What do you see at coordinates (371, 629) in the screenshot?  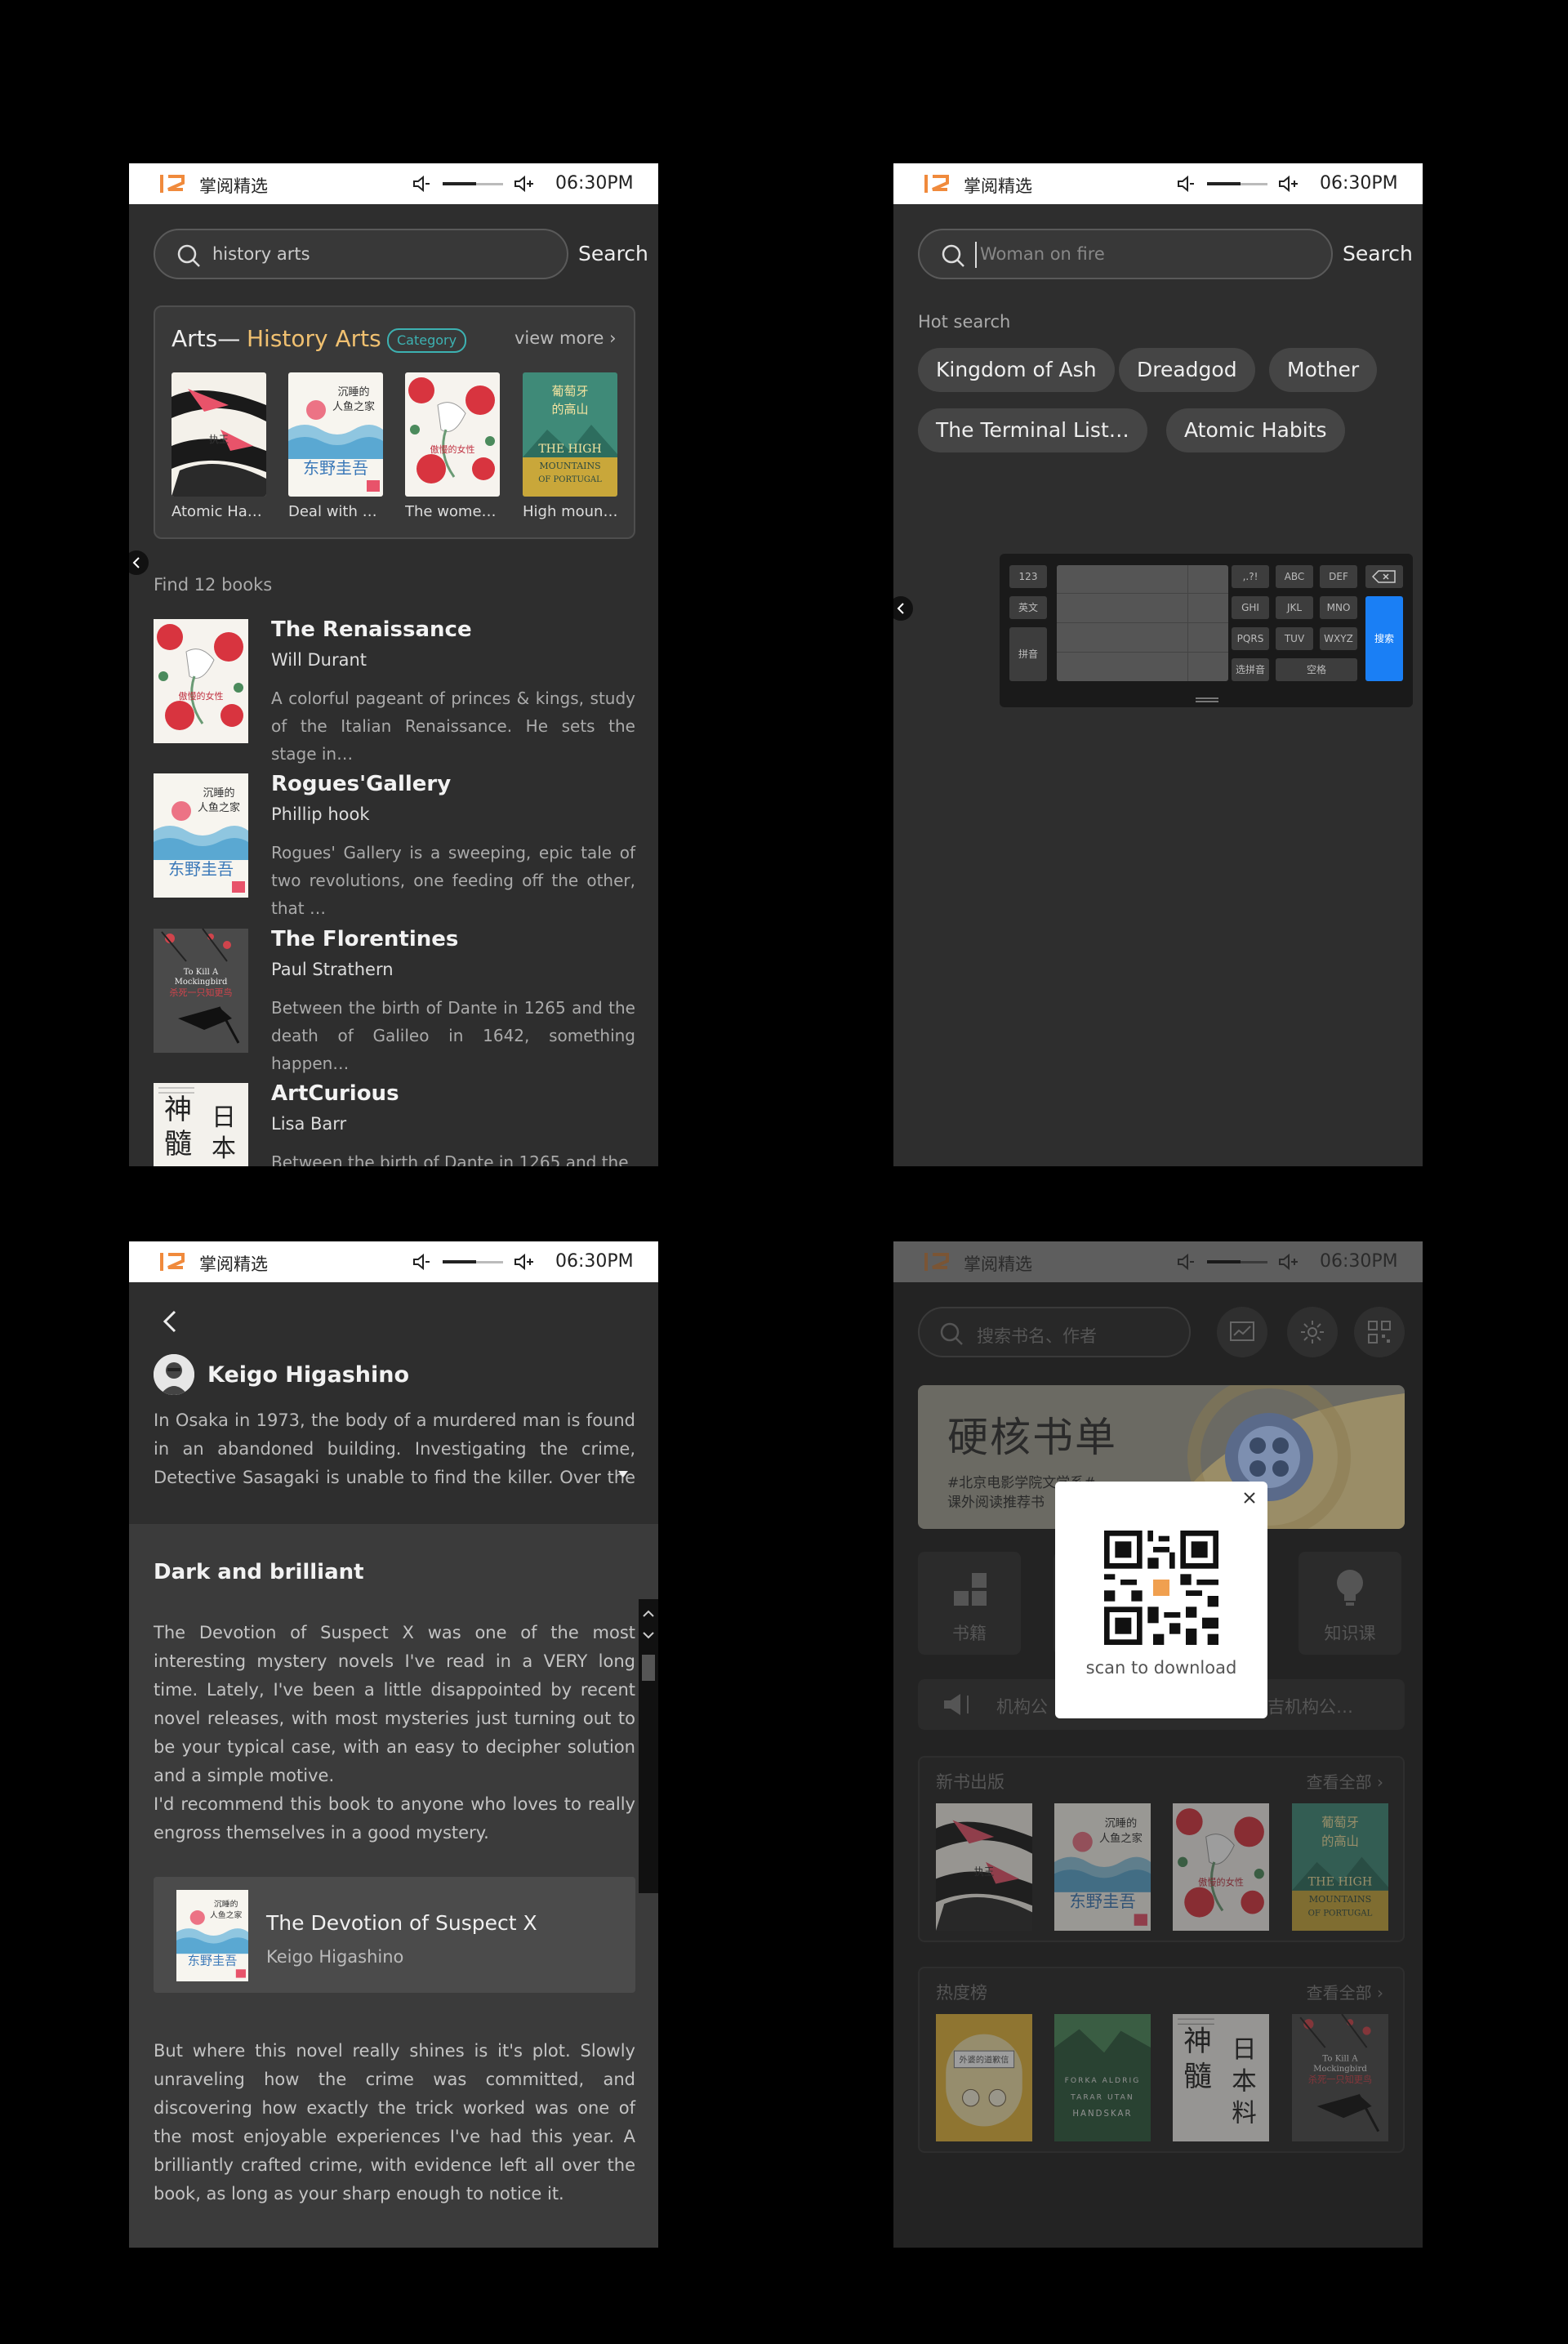 I see `result-title: The Renaissance` at bounding box center [371, 629].